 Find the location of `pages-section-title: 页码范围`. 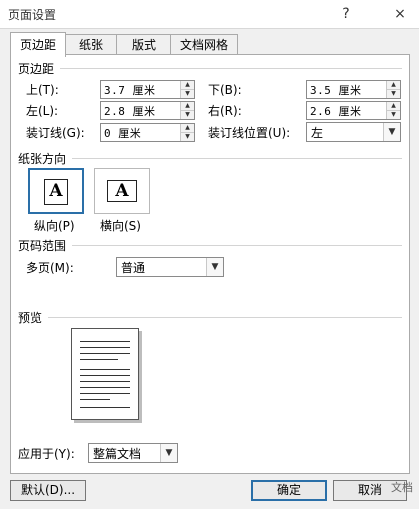

pages-section-title: 页码范围 is located at coordinates (42, 246).